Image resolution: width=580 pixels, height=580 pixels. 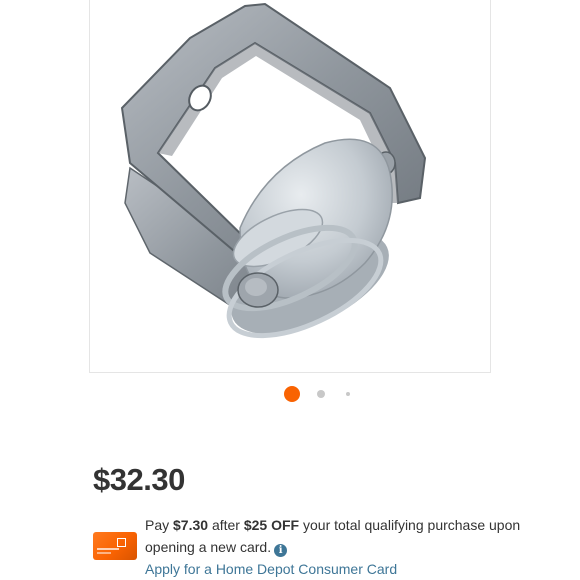 I want to click on offer-text-rest: your total qualifying, so click(x=363, y=525).